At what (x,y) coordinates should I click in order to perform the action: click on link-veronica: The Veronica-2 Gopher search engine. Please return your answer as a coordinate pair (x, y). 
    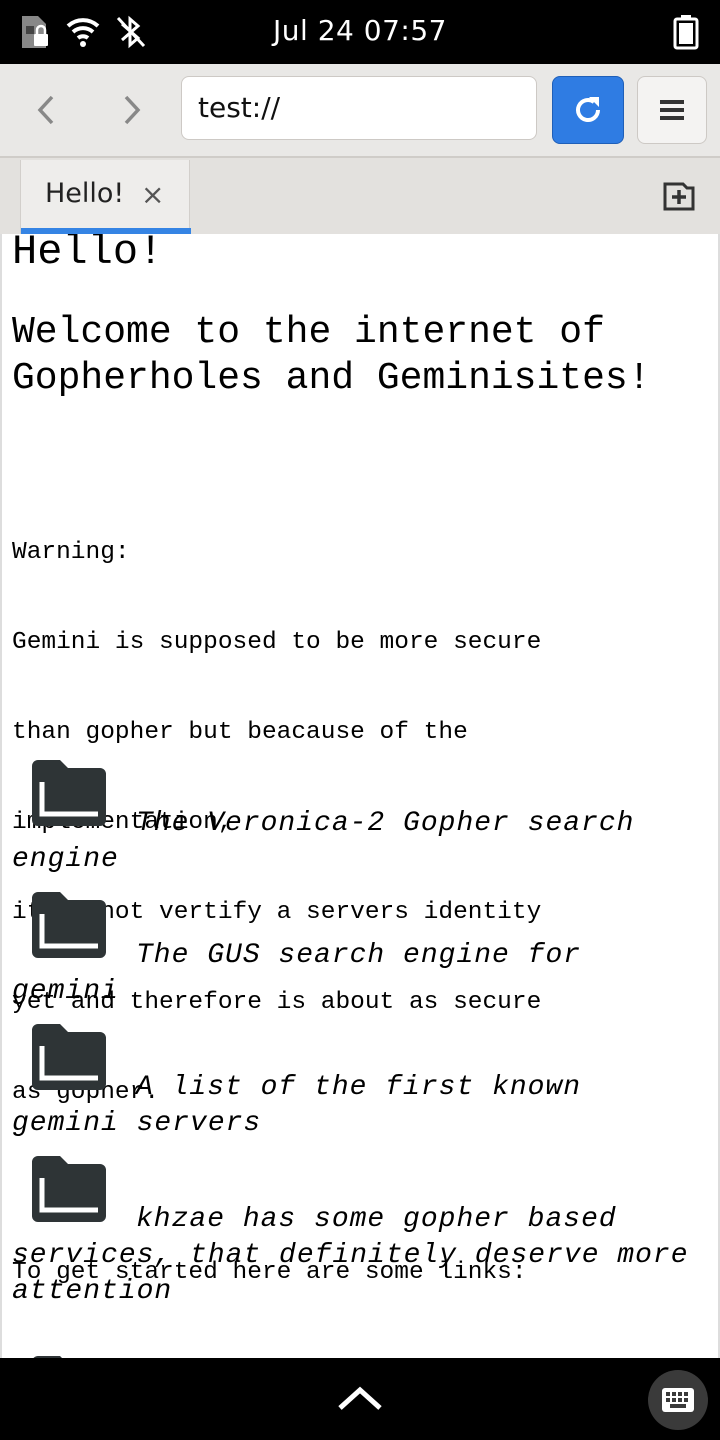
    Looking at the image, I should click on (357, 818).